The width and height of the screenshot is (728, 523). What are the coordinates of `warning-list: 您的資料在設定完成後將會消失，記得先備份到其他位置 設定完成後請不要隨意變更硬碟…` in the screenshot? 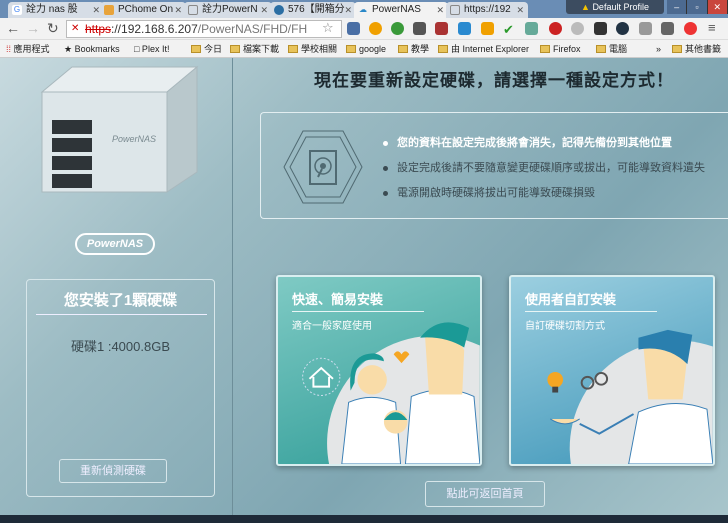 It's located at (543, 168).